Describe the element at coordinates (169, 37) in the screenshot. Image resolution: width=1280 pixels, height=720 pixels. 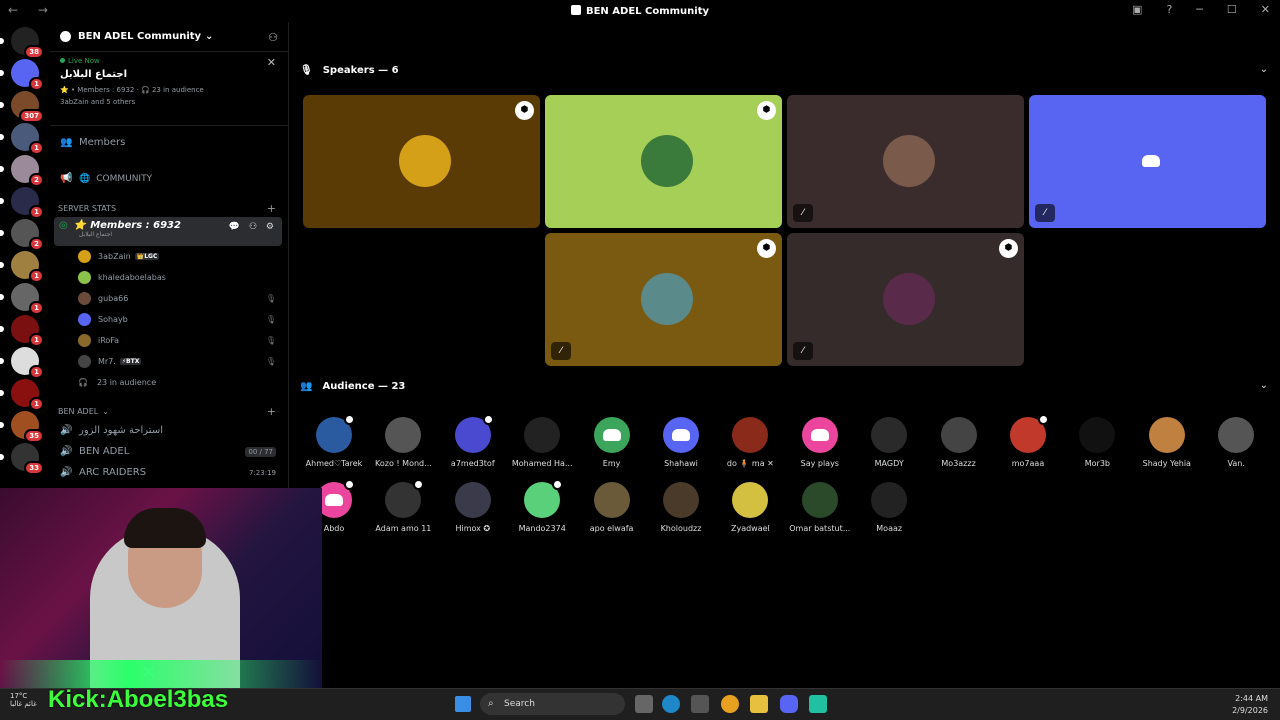
I see `server-header: BEN ADEL Community ⌄ ⚇` at that location.